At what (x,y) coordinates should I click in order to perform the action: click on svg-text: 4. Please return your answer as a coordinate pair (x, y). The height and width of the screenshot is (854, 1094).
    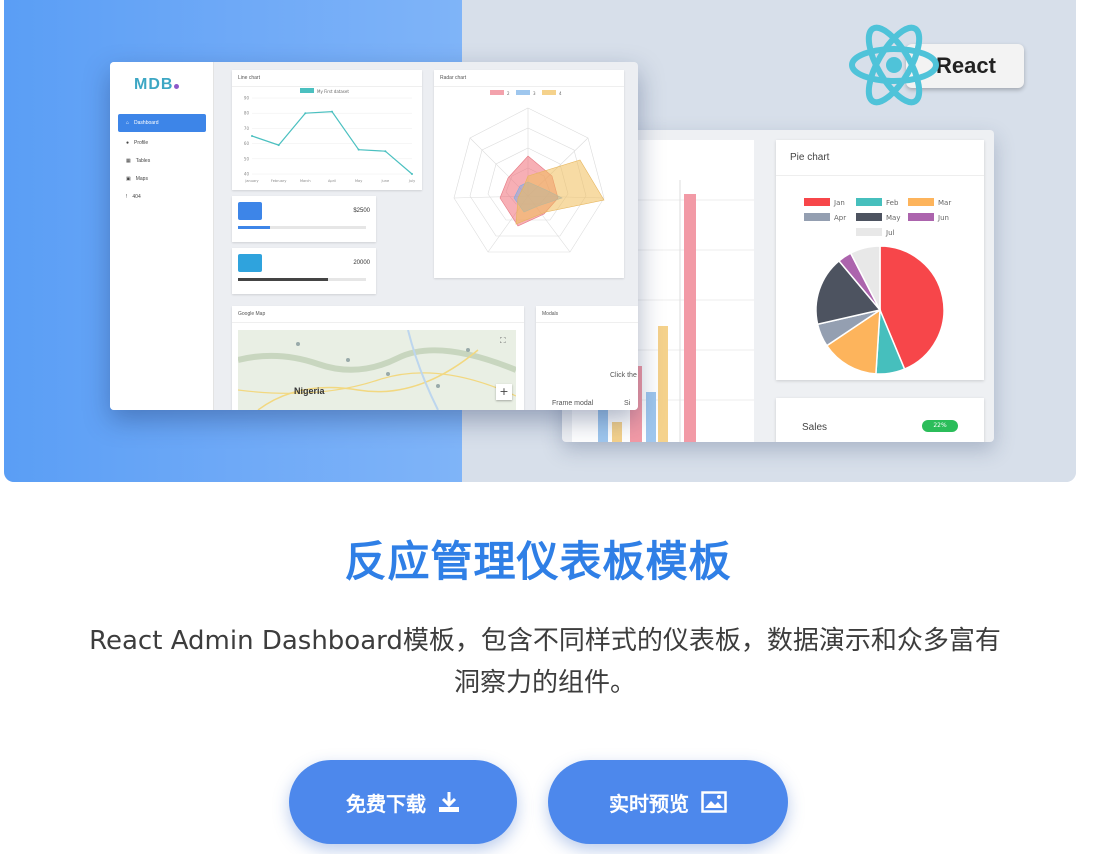
    Looking at the image, I should click on (560, 93).